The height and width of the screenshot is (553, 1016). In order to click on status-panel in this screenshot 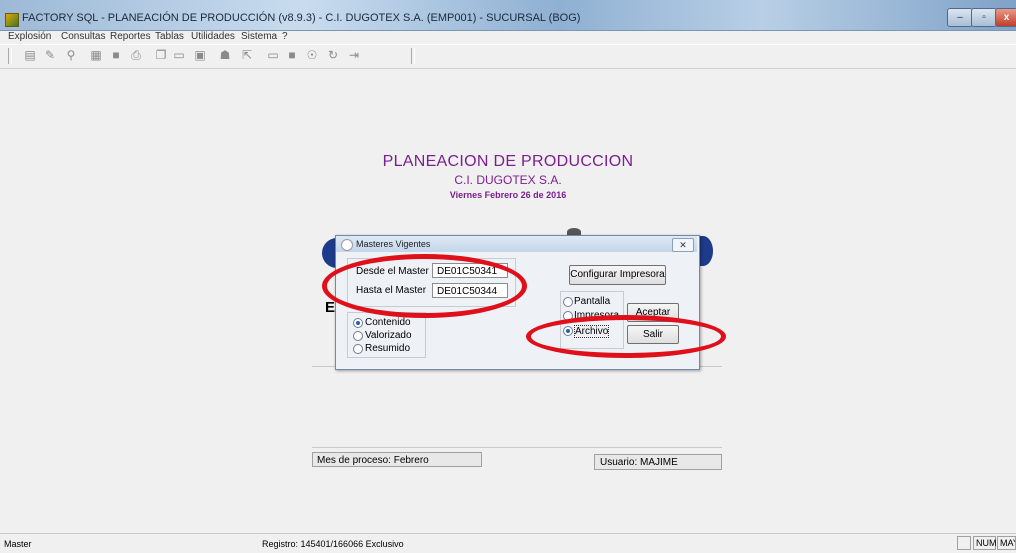, I will do `click(964, 543)`.